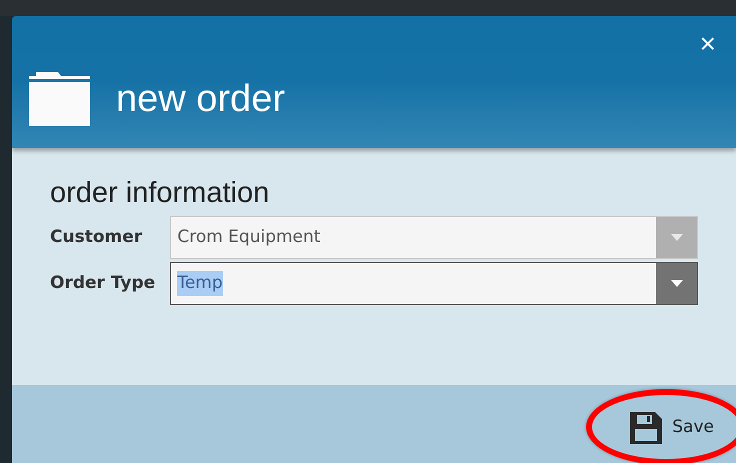  I want to click on dropdown-field: Temp, so click(434, 283).